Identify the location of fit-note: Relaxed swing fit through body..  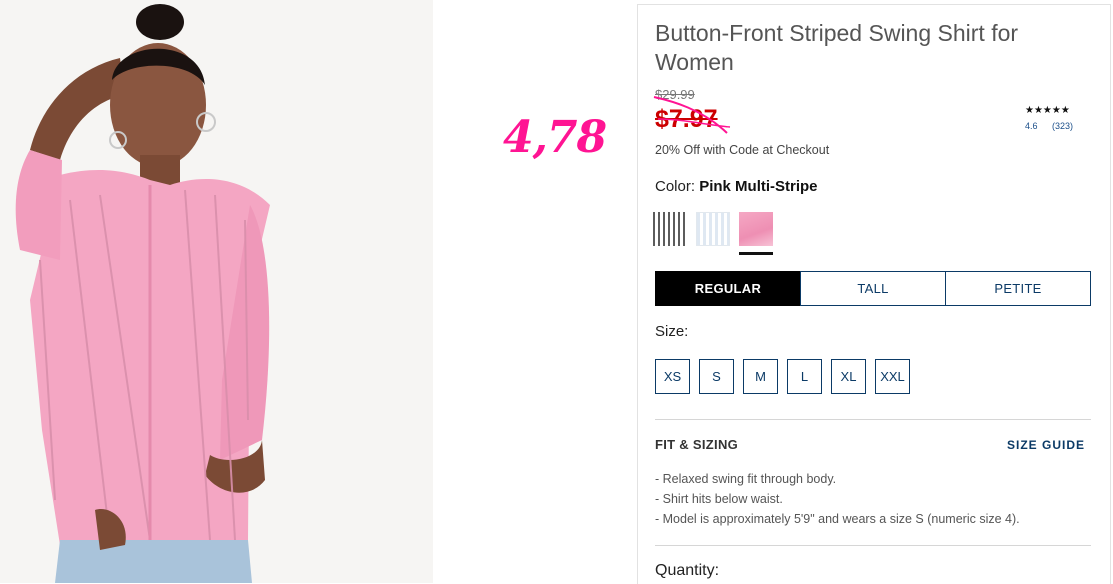
(837, 479).